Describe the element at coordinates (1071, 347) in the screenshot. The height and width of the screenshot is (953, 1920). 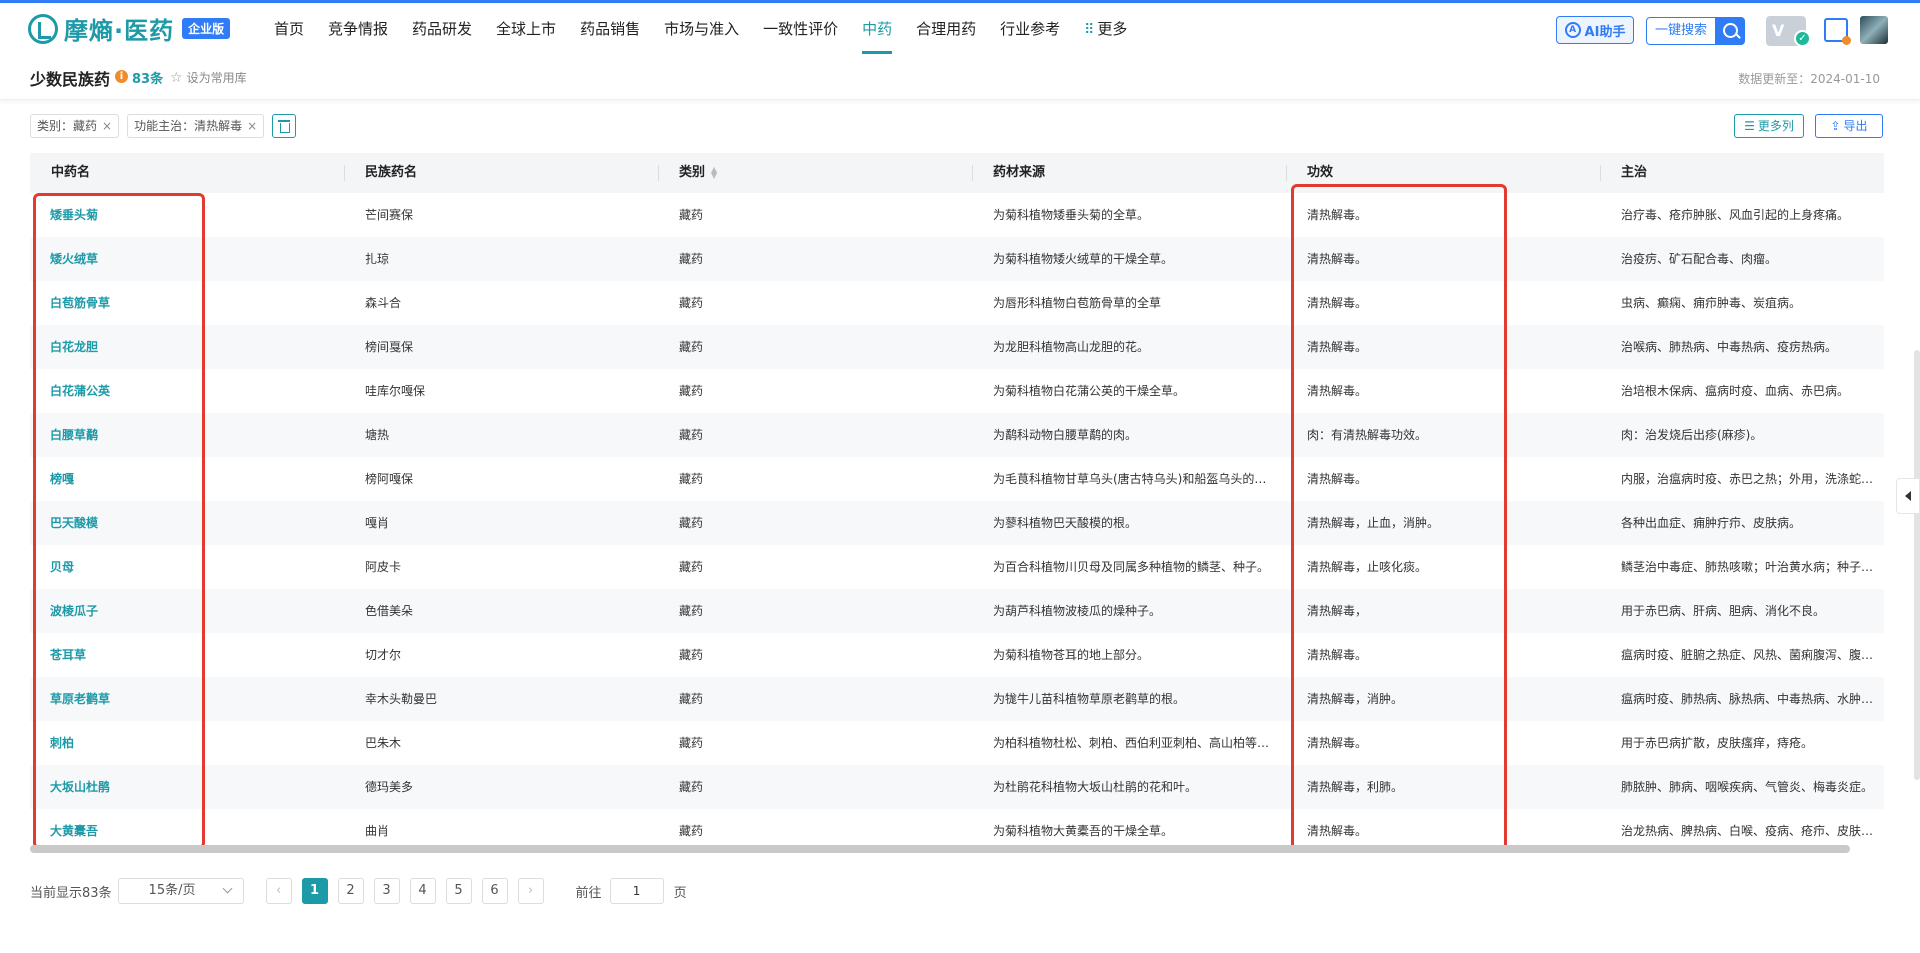
I see `cell-source: 为龙胆科植物高山龙胆的花。` at that location.